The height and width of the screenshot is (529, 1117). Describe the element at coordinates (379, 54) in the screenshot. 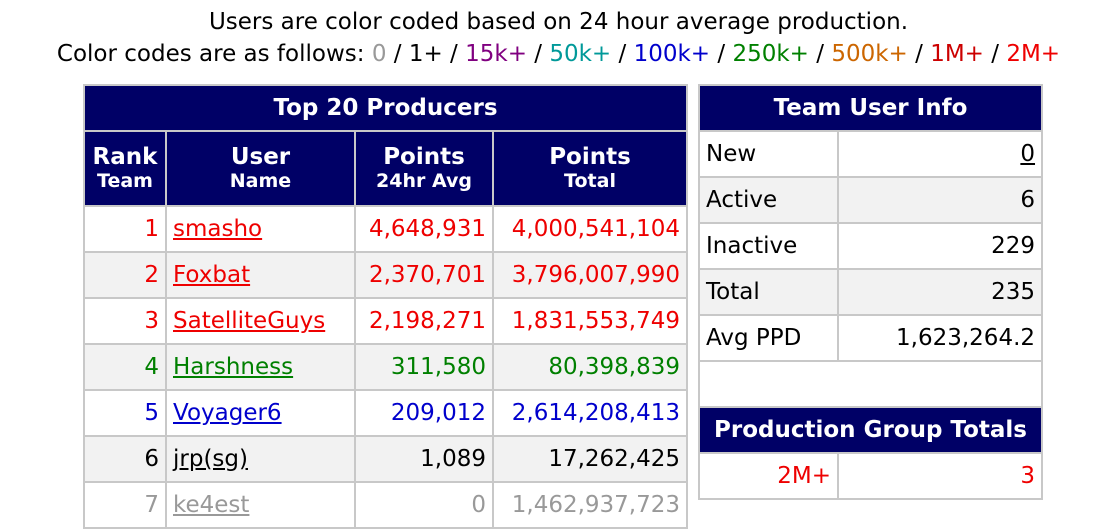

I see `color-code-0: 0` at that location.